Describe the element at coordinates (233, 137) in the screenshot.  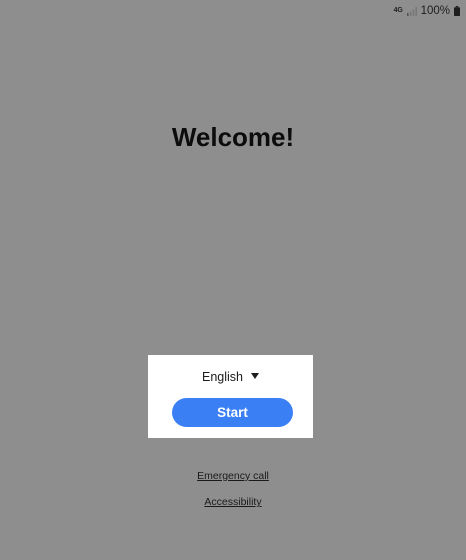
I see `welcome-title: Welcome!` at that location.